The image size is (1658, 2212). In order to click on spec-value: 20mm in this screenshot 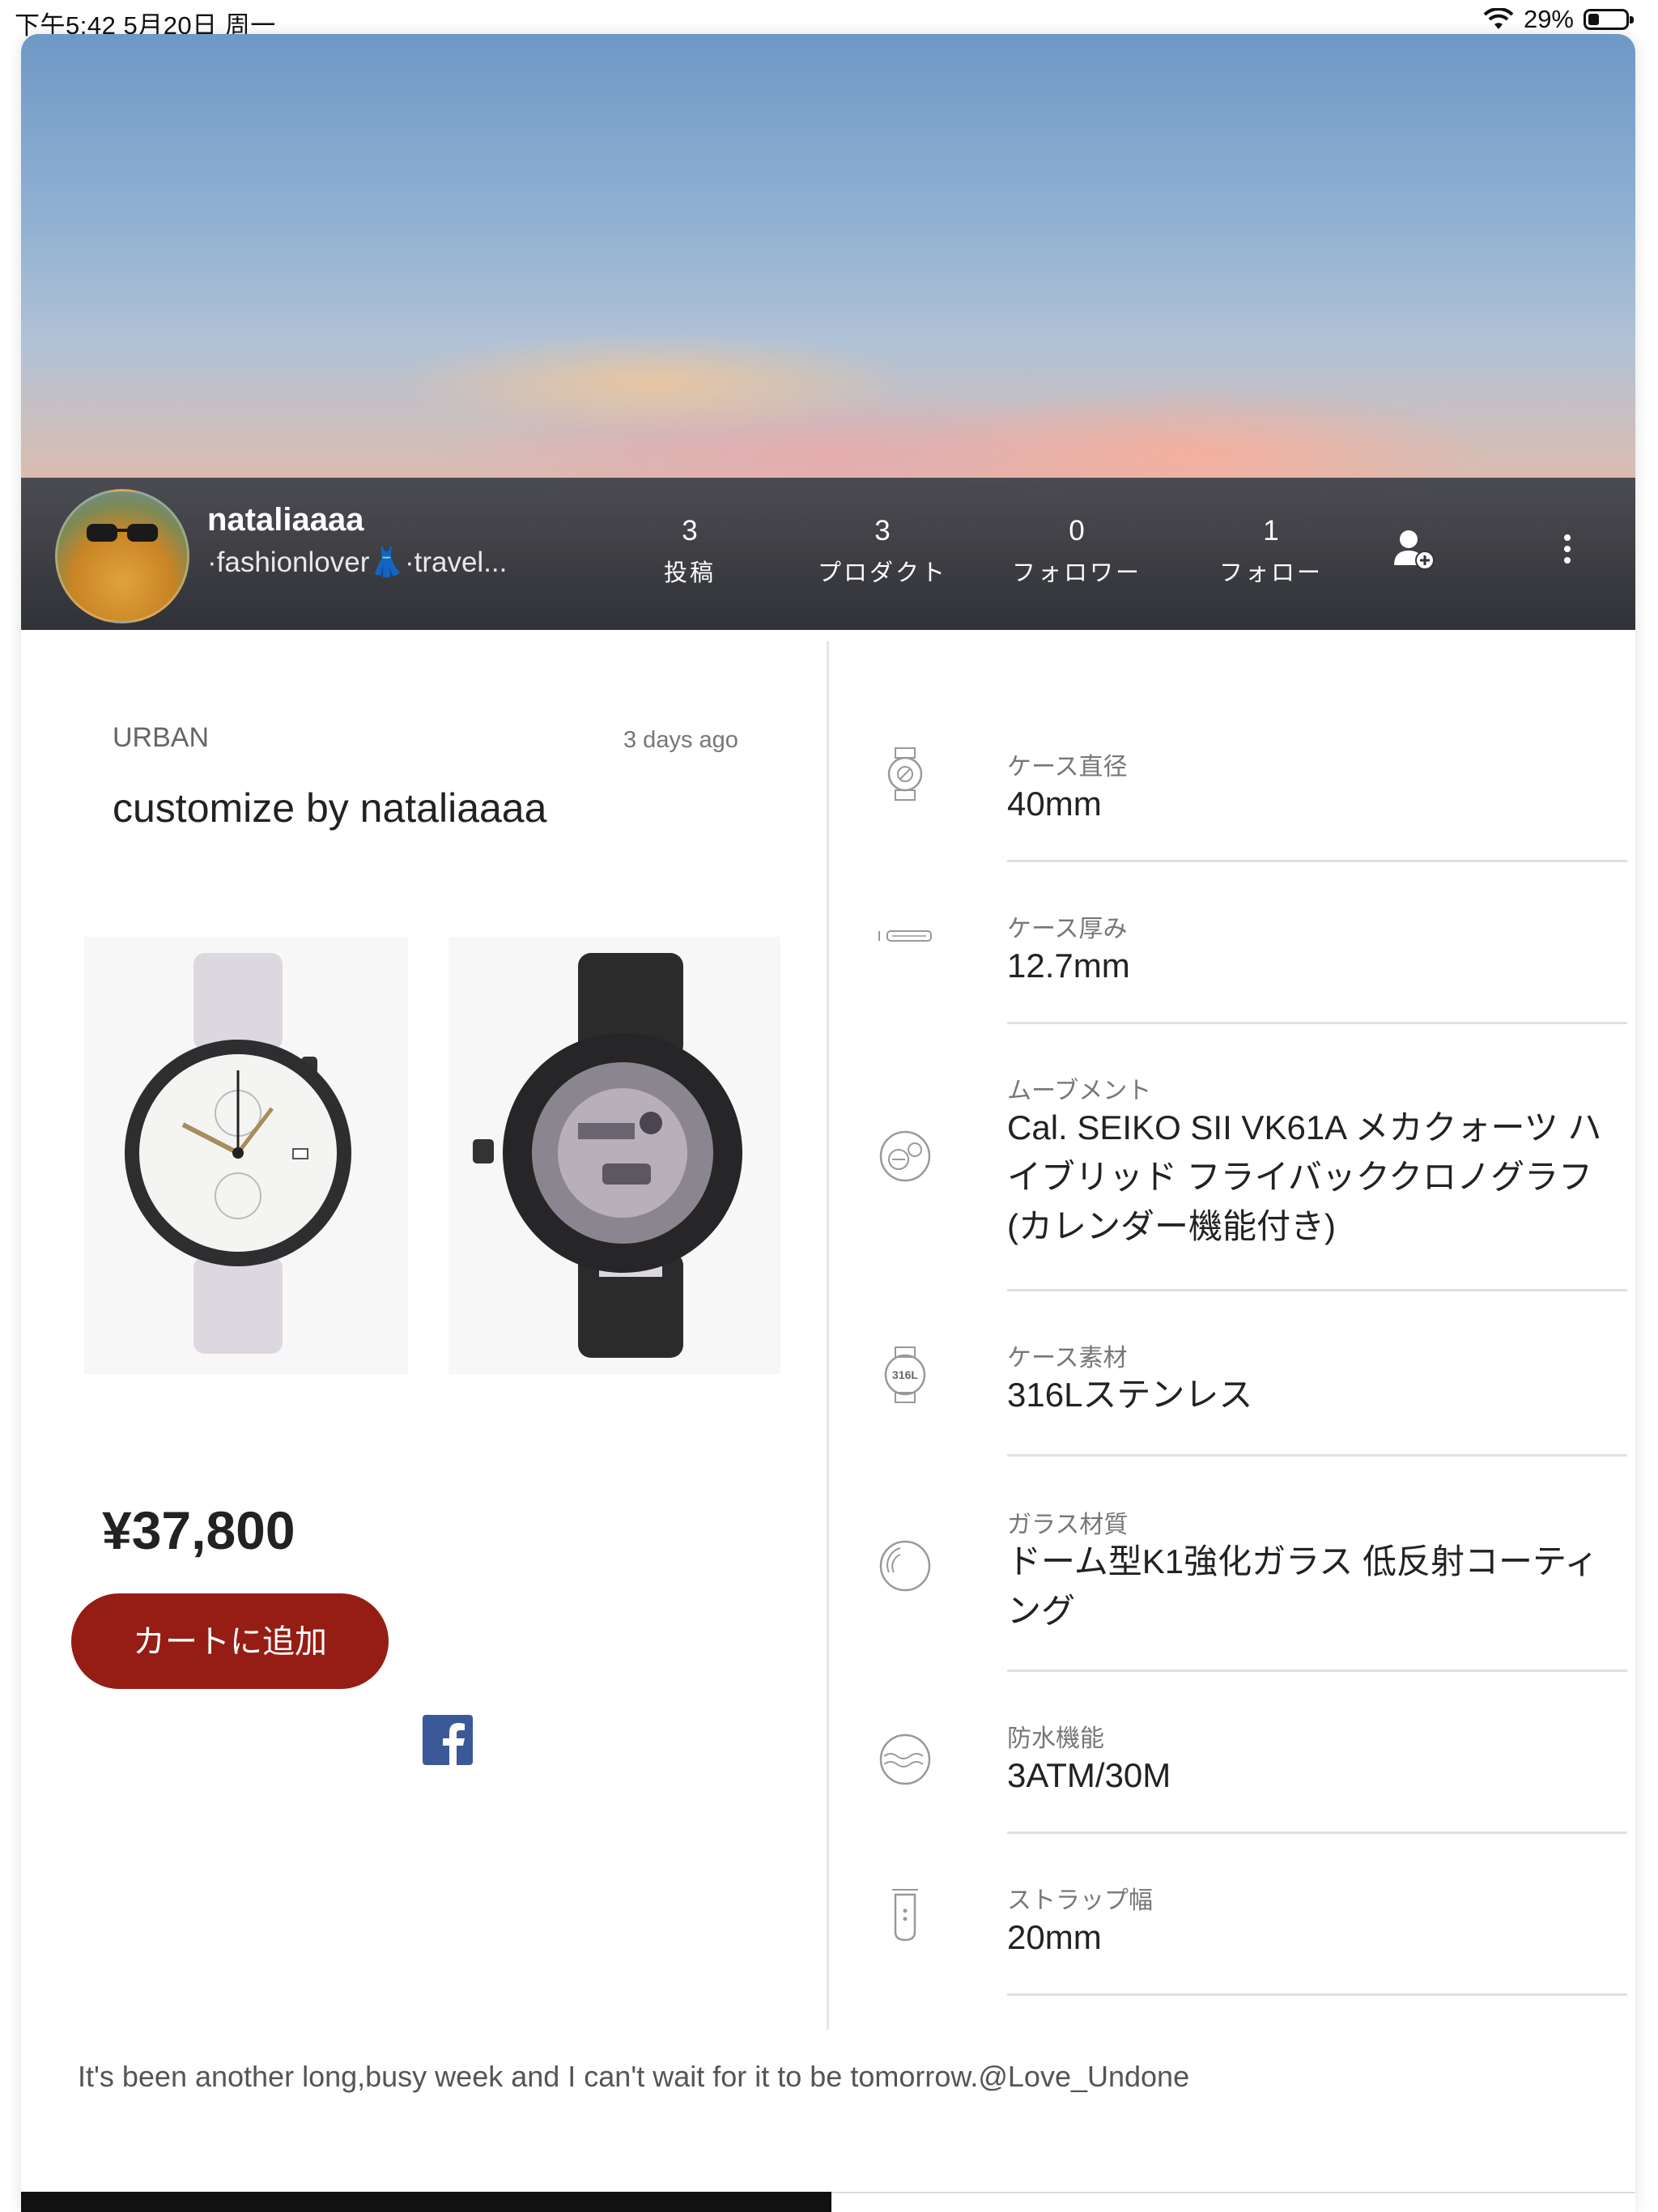, I will do `click(1054, 1937)`.